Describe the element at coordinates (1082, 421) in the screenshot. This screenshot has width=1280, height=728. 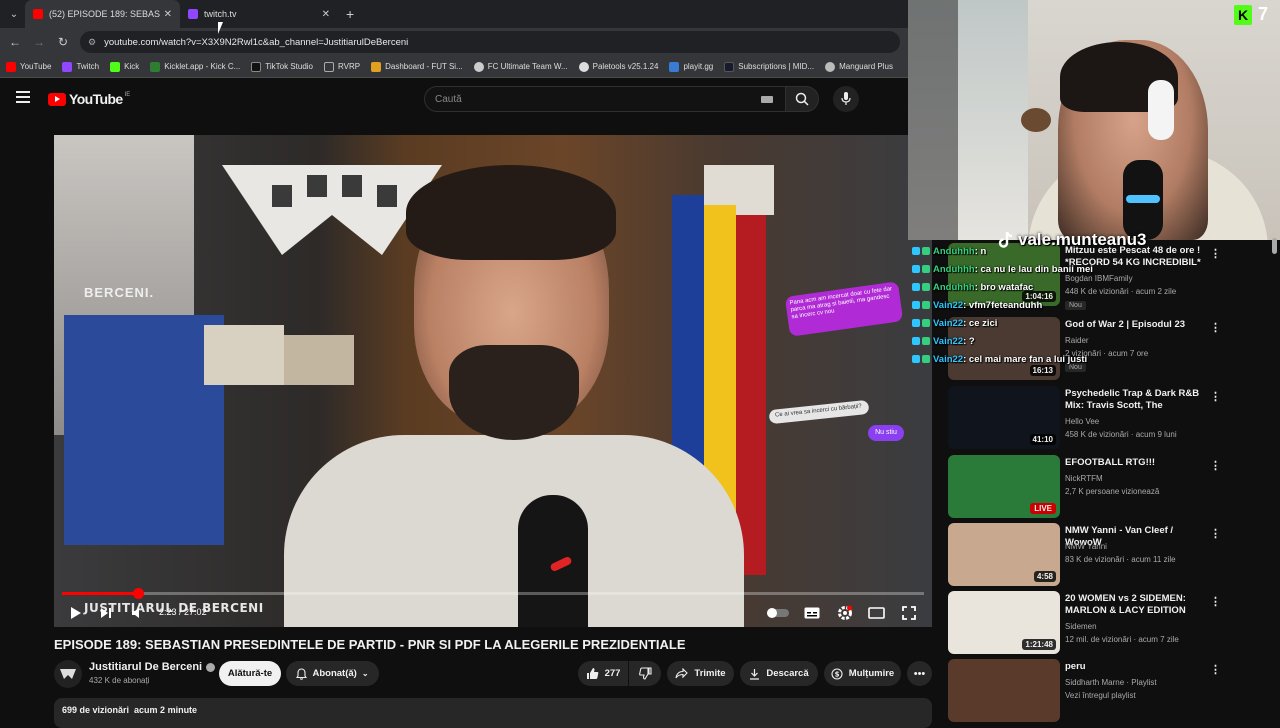
I see `channel-name: Hello Vee` at that location.